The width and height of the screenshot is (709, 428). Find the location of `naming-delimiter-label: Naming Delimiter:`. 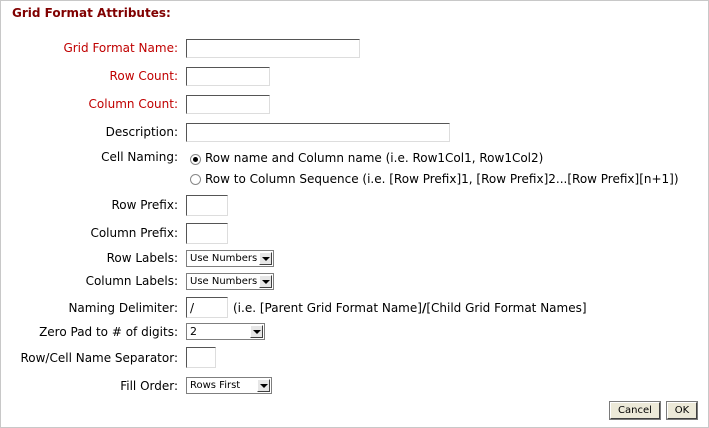

naming-delimiter-label: Naming Delimiter: is located at coordinates (123, 308).